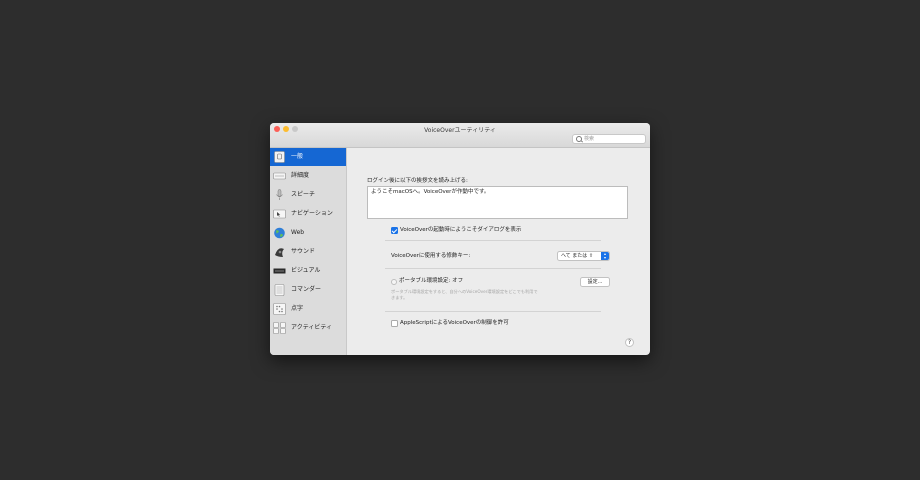 This screenshot has width=920, height=480. I want to click on sidebar-item-label: コマンダー, so click(306, 289).